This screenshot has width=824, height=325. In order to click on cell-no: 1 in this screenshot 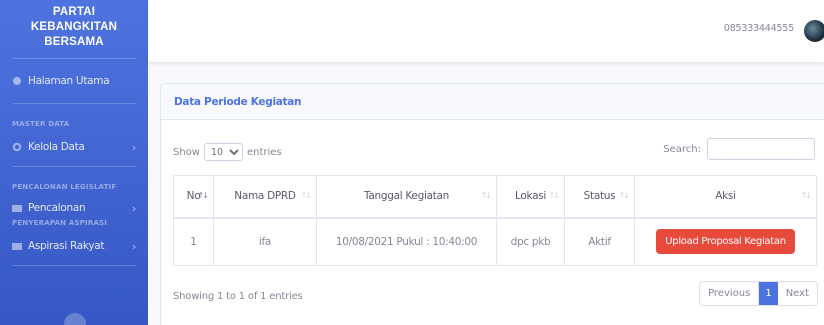, I will do `click(193, 241)`.